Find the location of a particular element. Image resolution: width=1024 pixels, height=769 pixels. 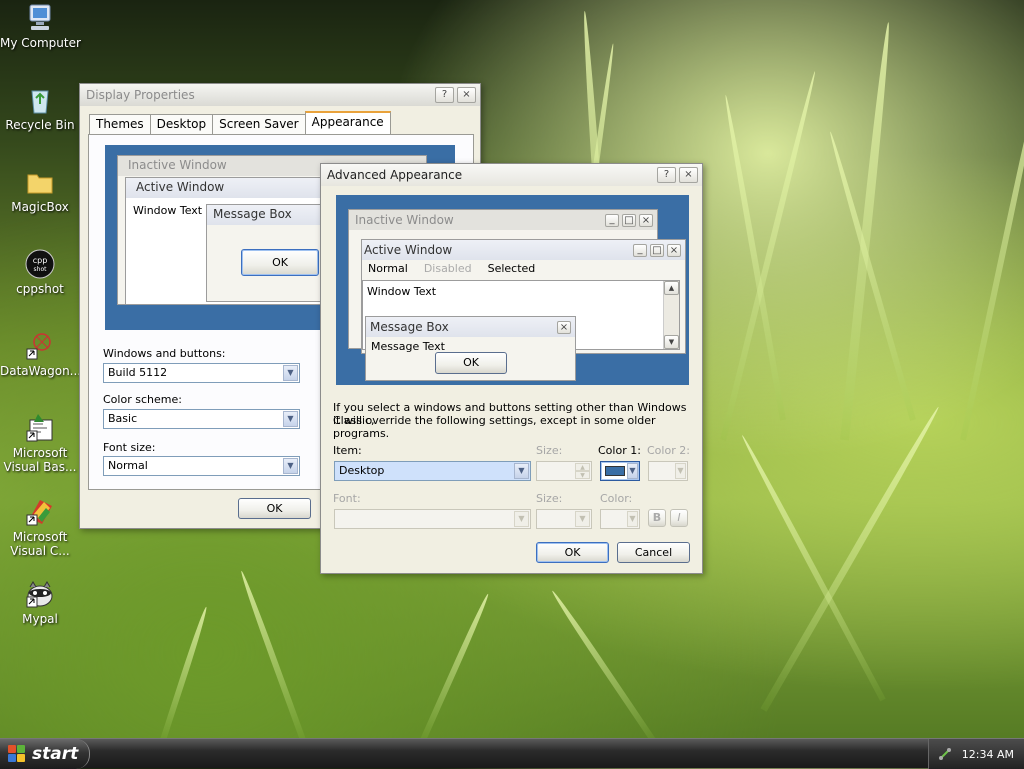

svg-text: cpp is located at coordinates (40, 260).